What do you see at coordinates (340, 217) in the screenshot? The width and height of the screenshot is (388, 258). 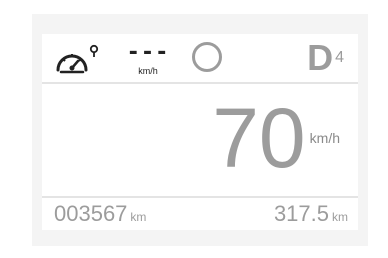 I see `trip-unit: km` at bounding box center [340, 217].